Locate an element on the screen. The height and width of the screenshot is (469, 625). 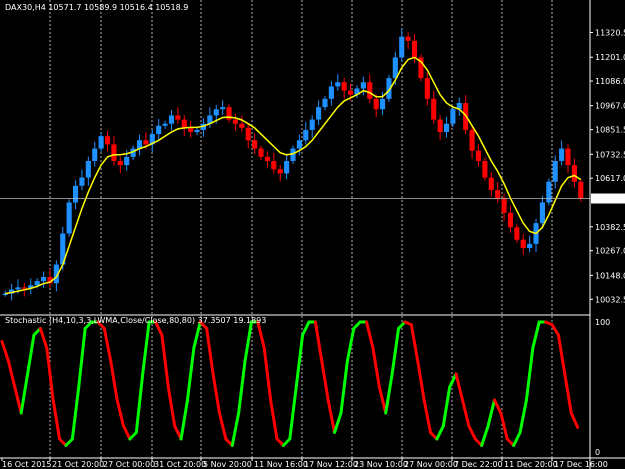
time-label: 23 Nov 10:00 is located at coordinates (381, 464).